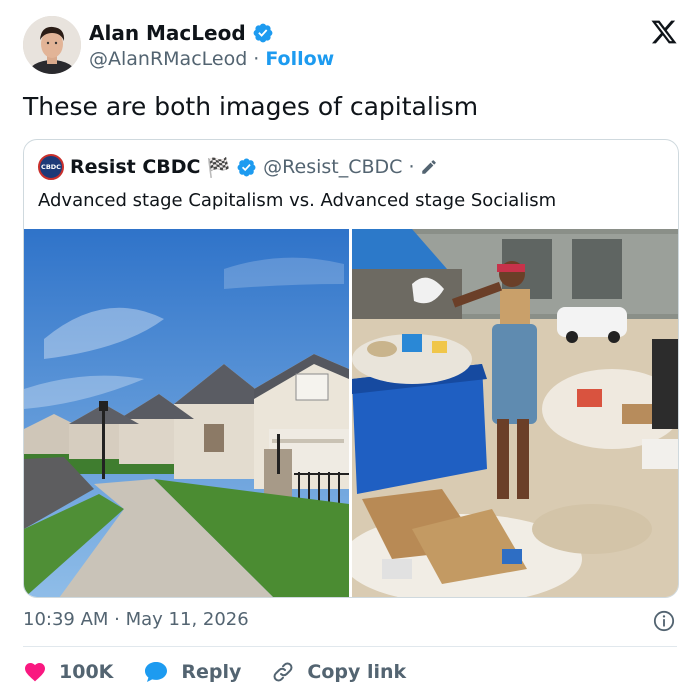  I want to click on heart-icon, so click(35, 672).